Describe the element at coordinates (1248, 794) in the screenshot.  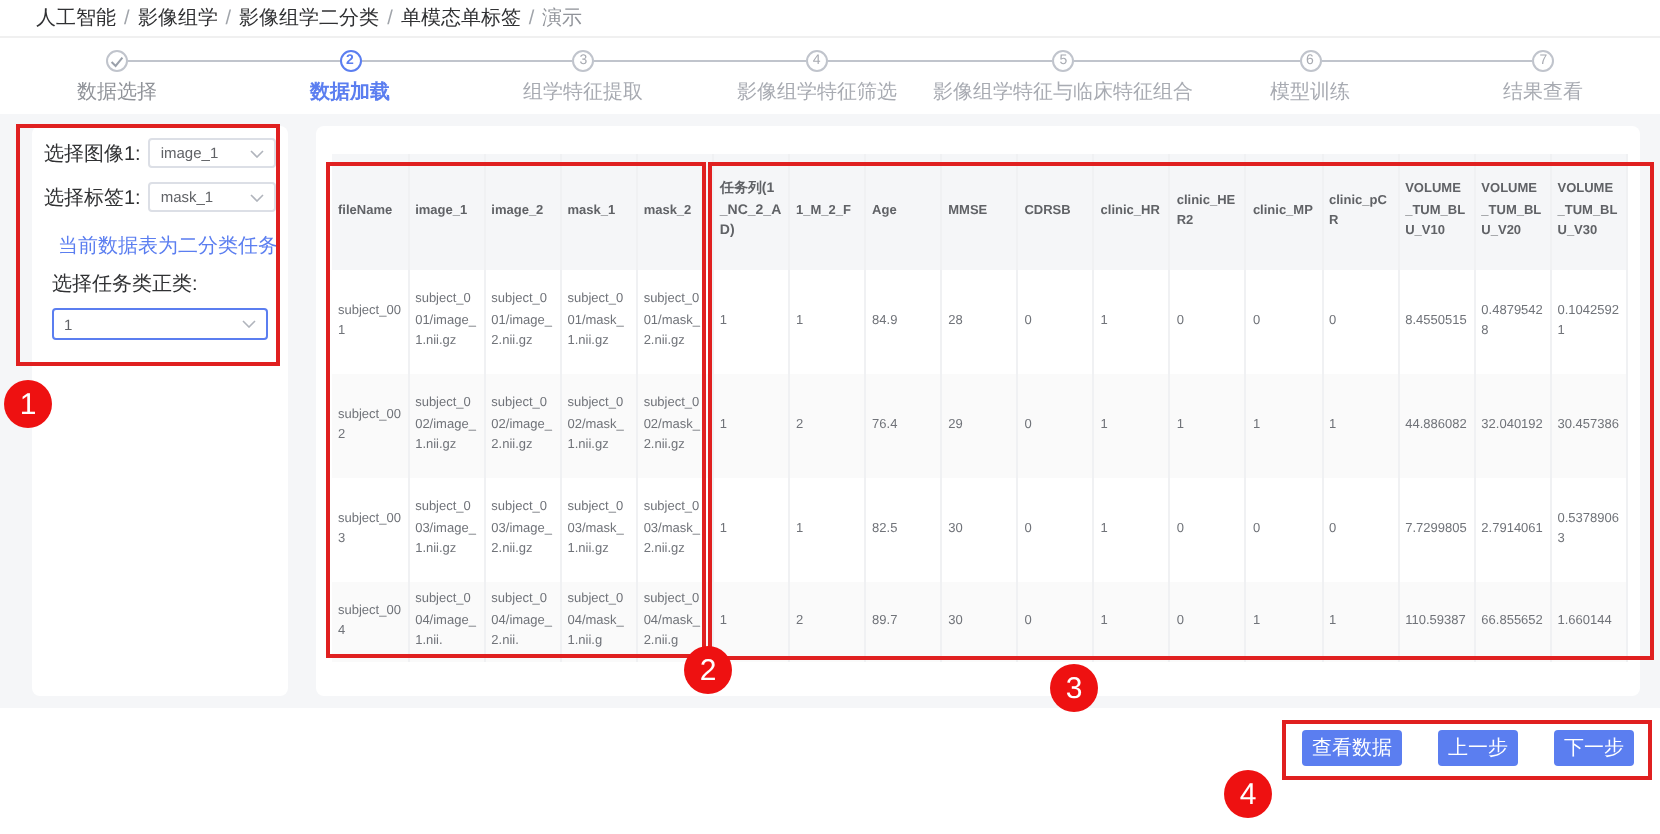
I see `annotation-marker: 4` at that location.